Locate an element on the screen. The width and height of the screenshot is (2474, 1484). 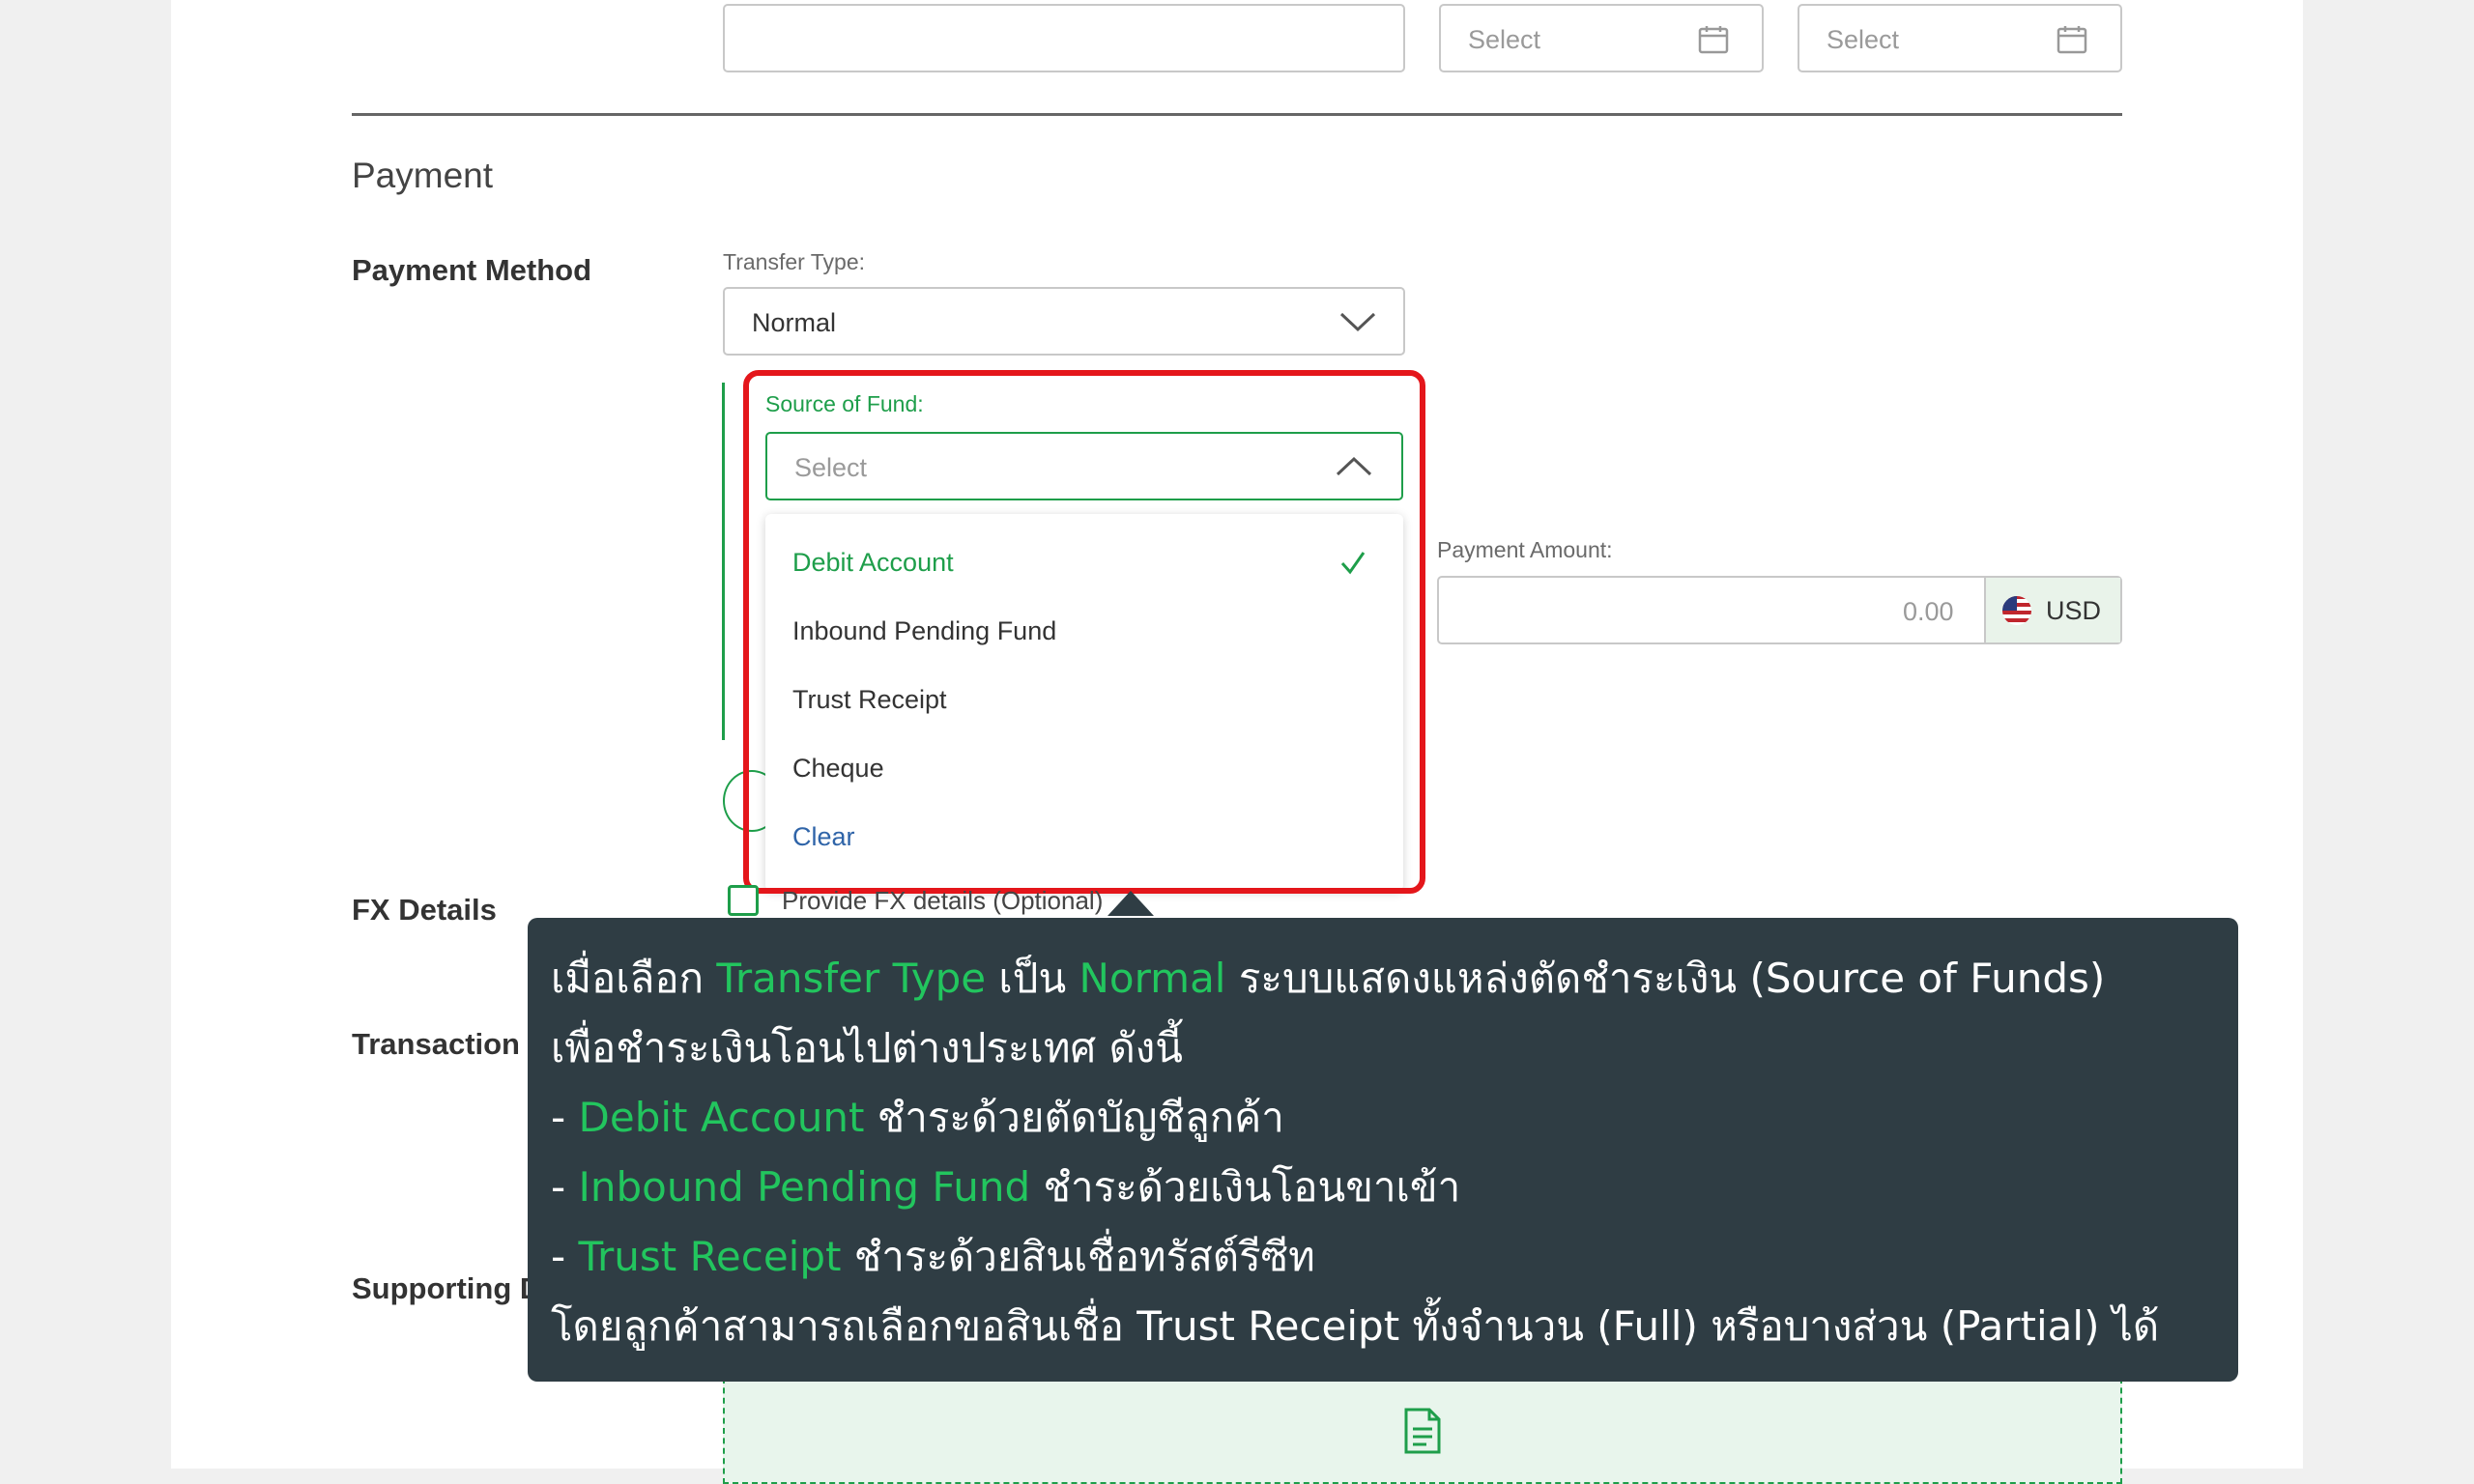
tooltip-highlight-text: Trust Receipt is located at coordinates (710, 1257).